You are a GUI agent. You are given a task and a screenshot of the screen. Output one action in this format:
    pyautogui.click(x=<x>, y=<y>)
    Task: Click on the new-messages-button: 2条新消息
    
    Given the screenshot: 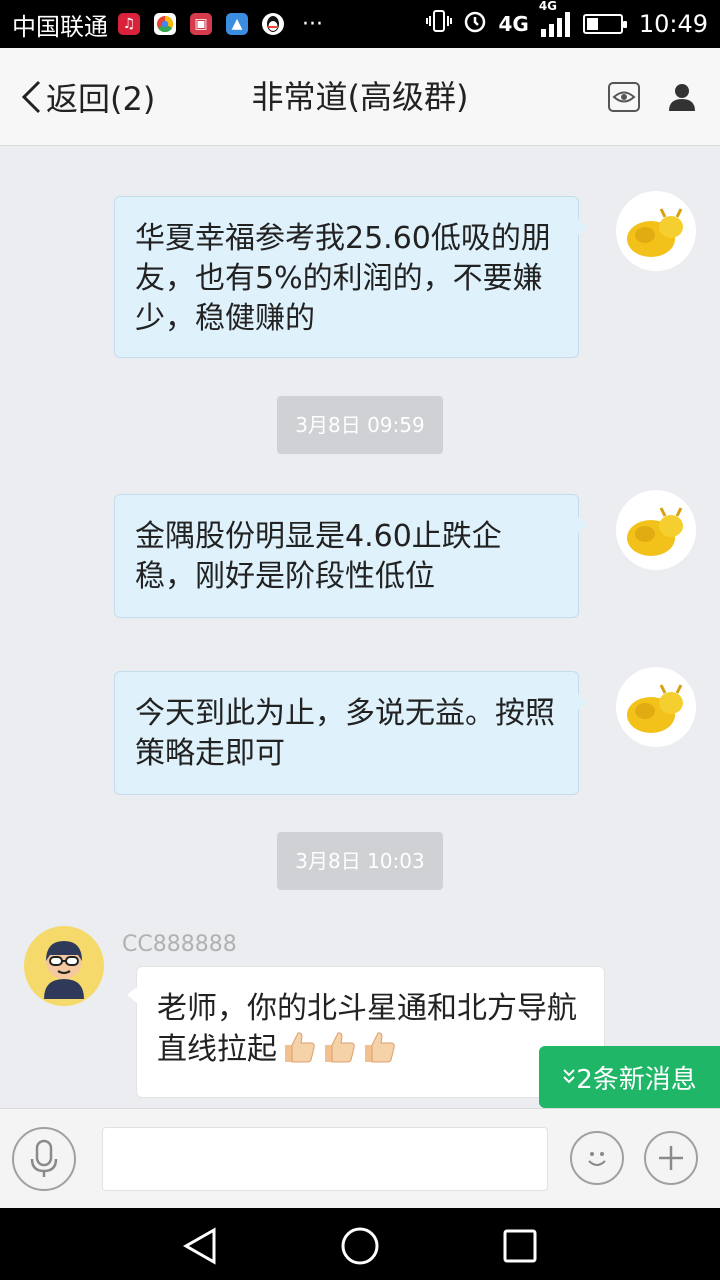 What is the action you would take?
    pyautogui.click(x=629, y=1077)
    